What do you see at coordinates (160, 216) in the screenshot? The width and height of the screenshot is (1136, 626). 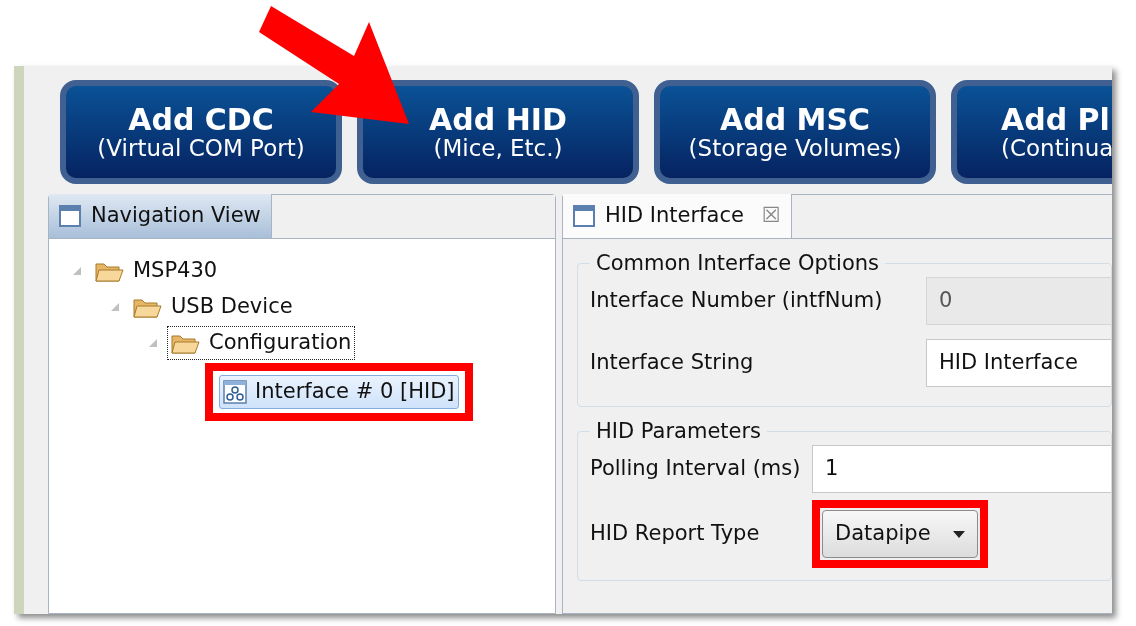 I see `view-tab: Navigation View` at bounding box center [160, 216].